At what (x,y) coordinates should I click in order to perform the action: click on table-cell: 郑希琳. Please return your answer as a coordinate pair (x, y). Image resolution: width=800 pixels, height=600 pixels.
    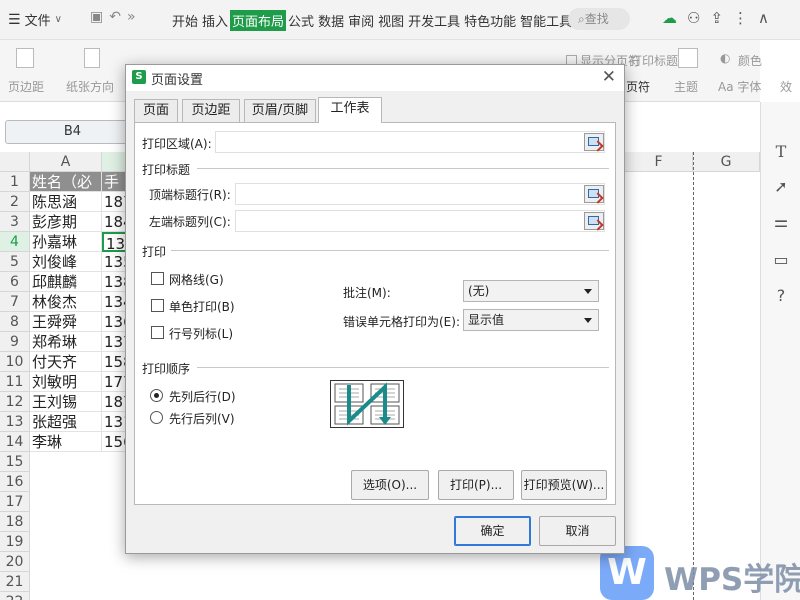
    Looking at the image, I should click on (66, 342).